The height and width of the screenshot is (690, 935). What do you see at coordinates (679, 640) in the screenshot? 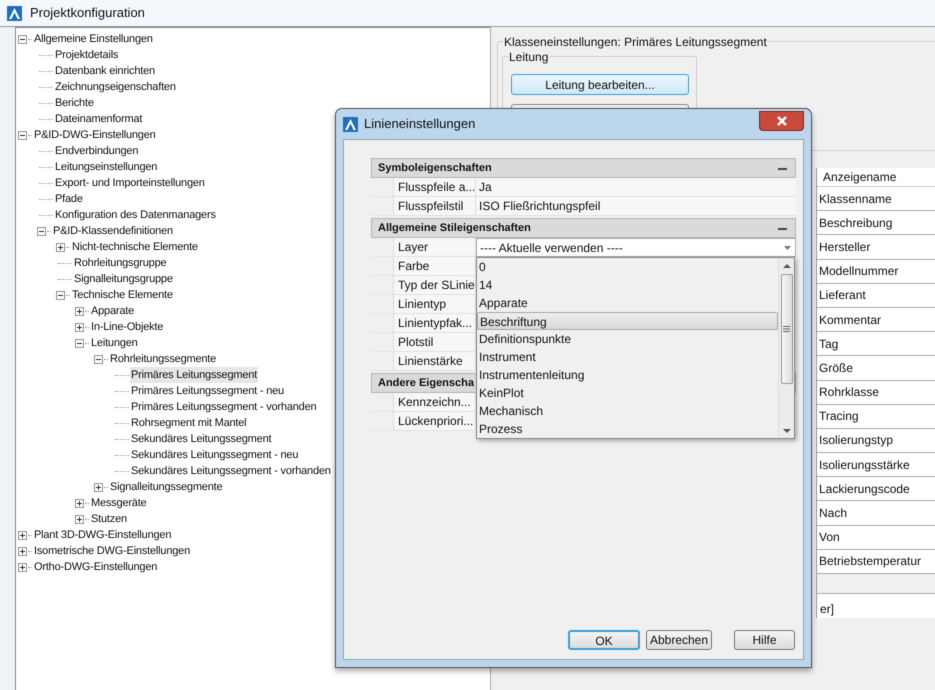
I see `dialog-button: Abbrechen` at bounding box center [679, 640].